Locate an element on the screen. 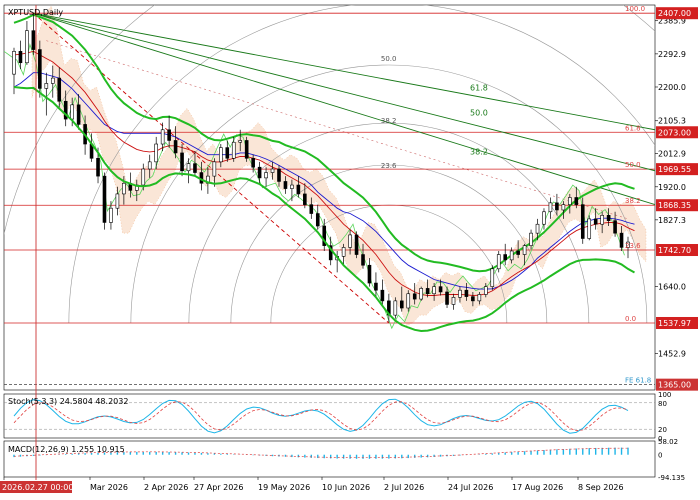 Image resolution: width=700 pixels, height=500 pixels. arc-label-38-2: 38.2 is located at coordinates (389, 121).